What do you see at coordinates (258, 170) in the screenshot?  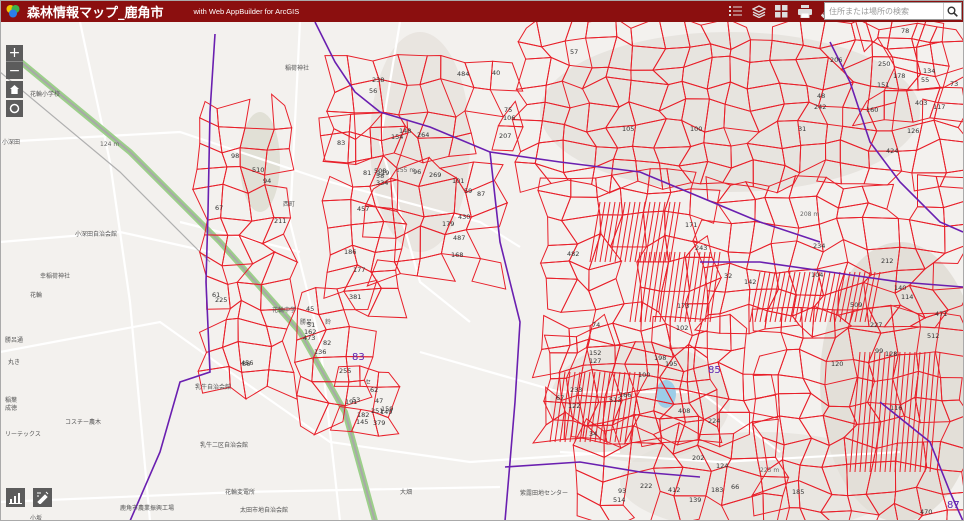 I see `parcel-number-label: 510` at bounding box center [258, 170].